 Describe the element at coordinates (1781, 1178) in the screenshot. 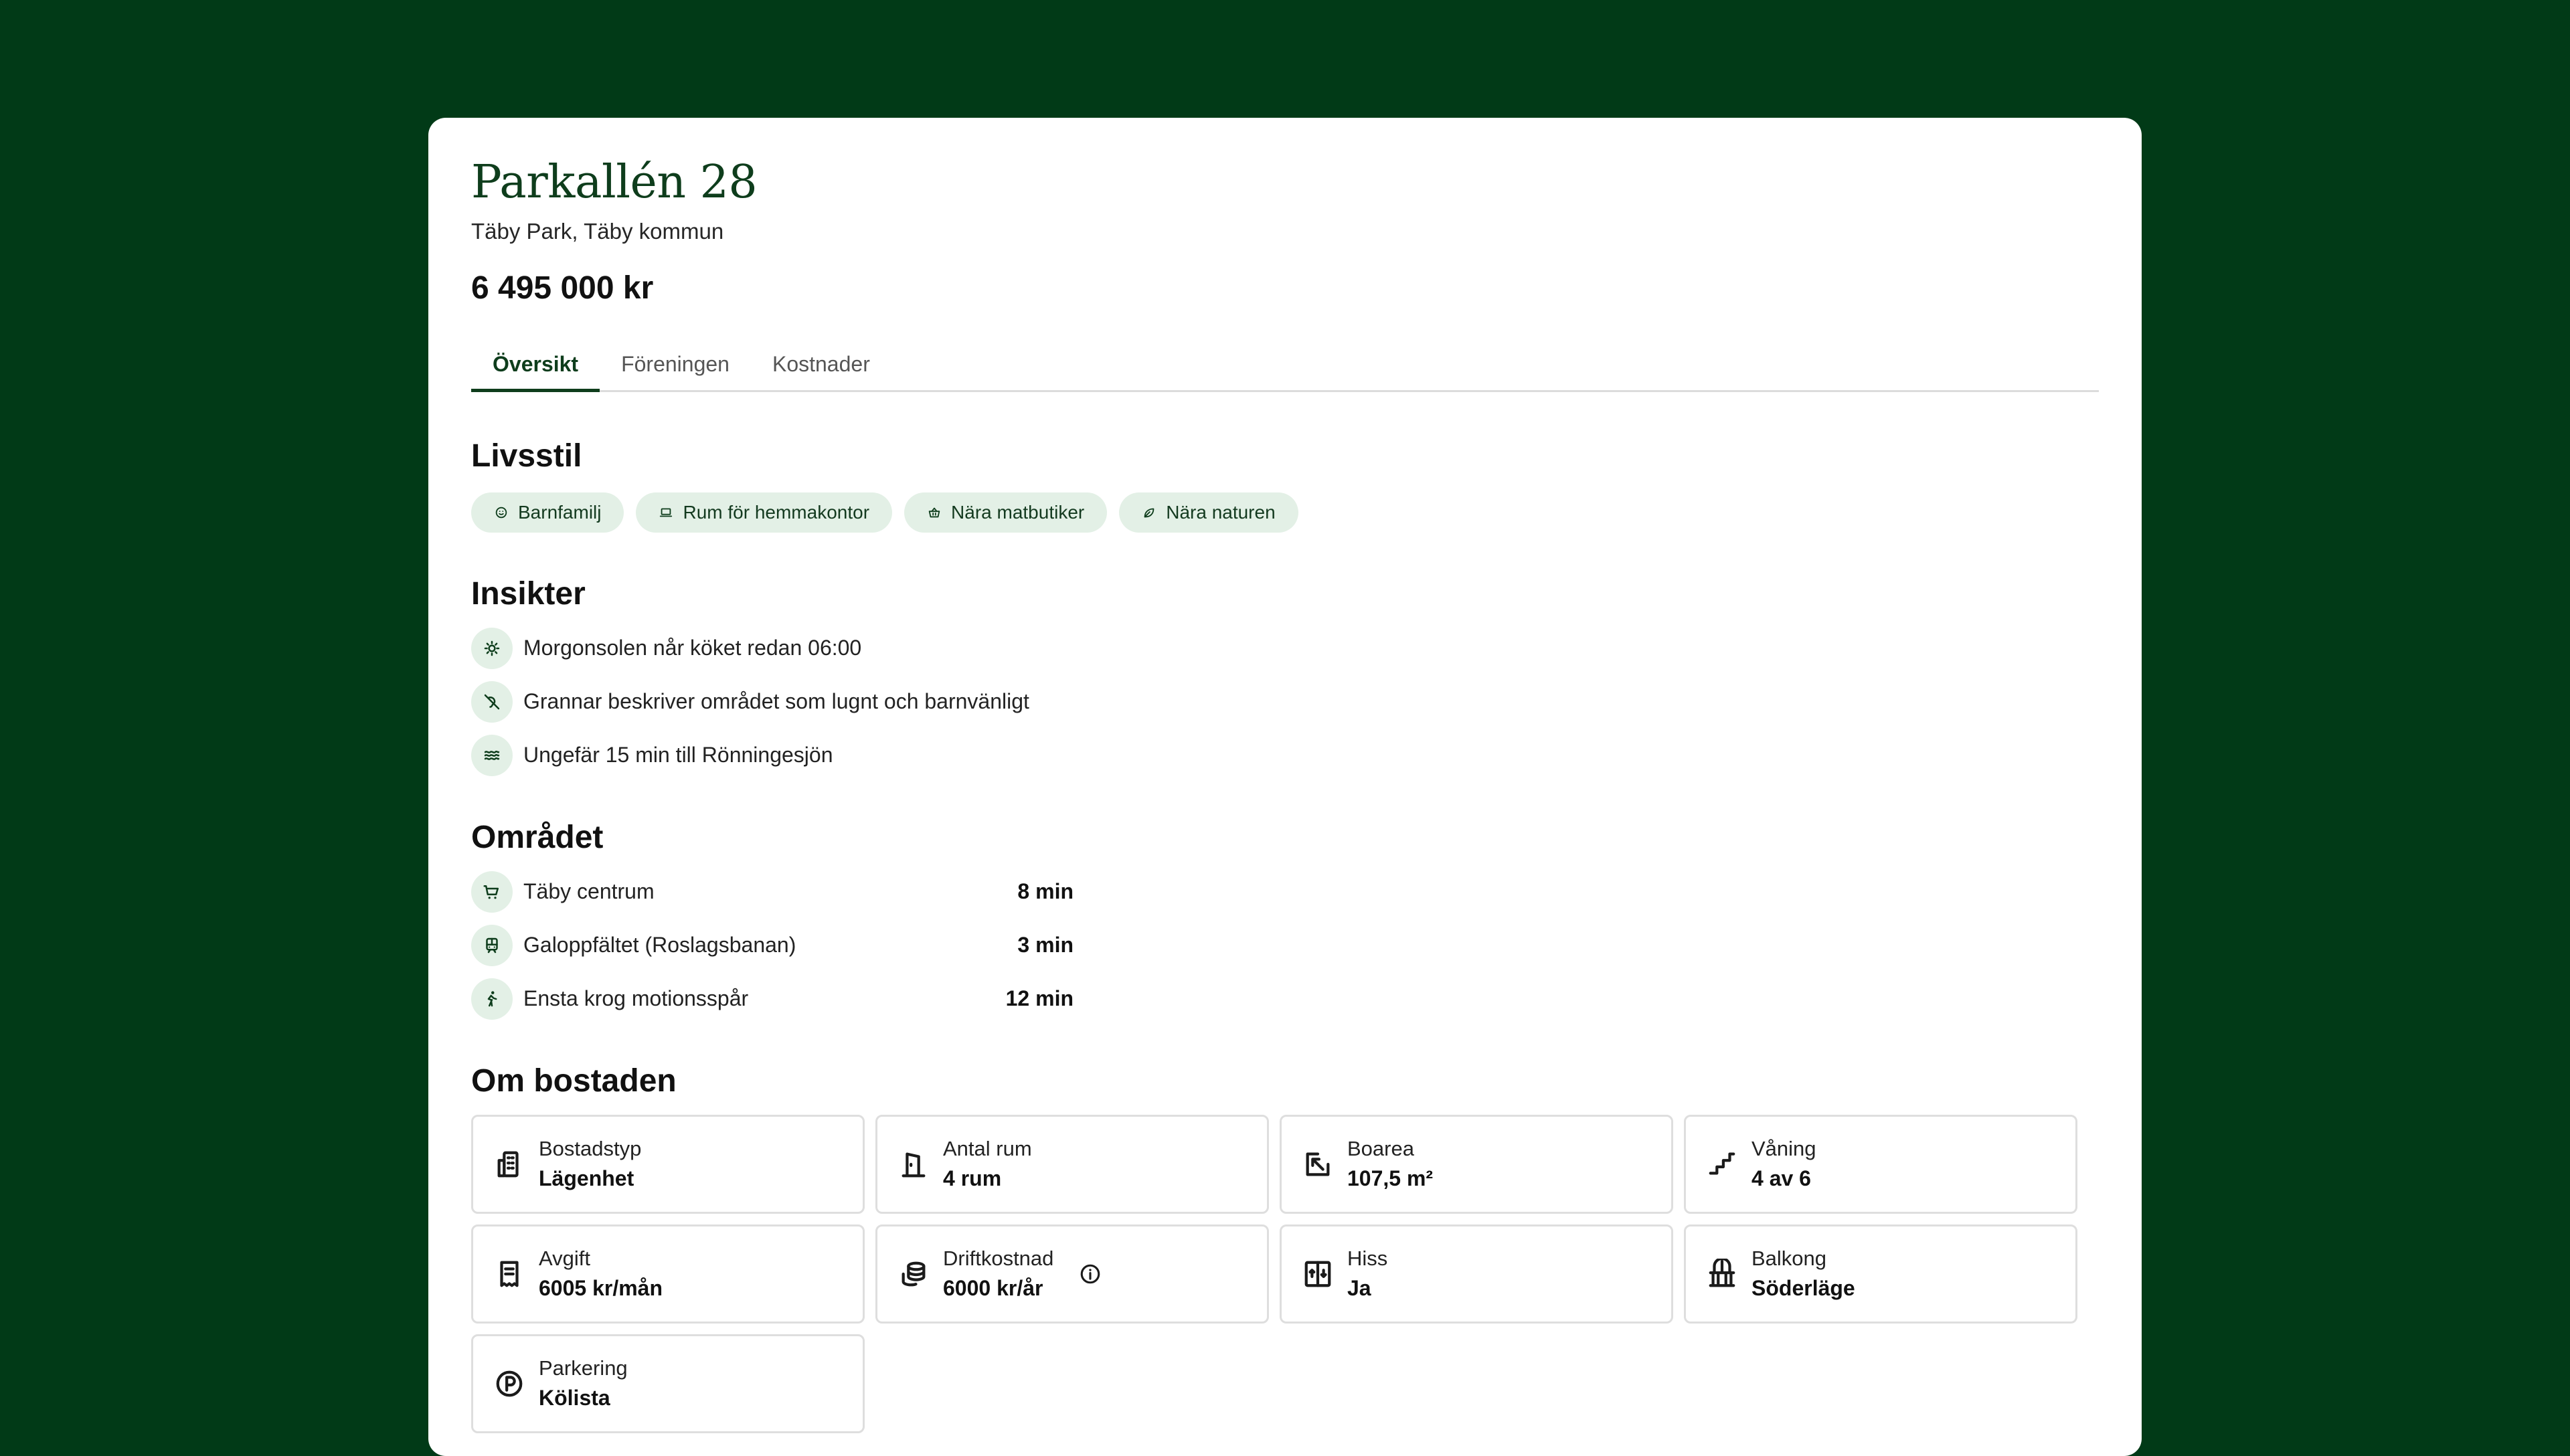

I see `feature-value: 4 av 6` at that location.